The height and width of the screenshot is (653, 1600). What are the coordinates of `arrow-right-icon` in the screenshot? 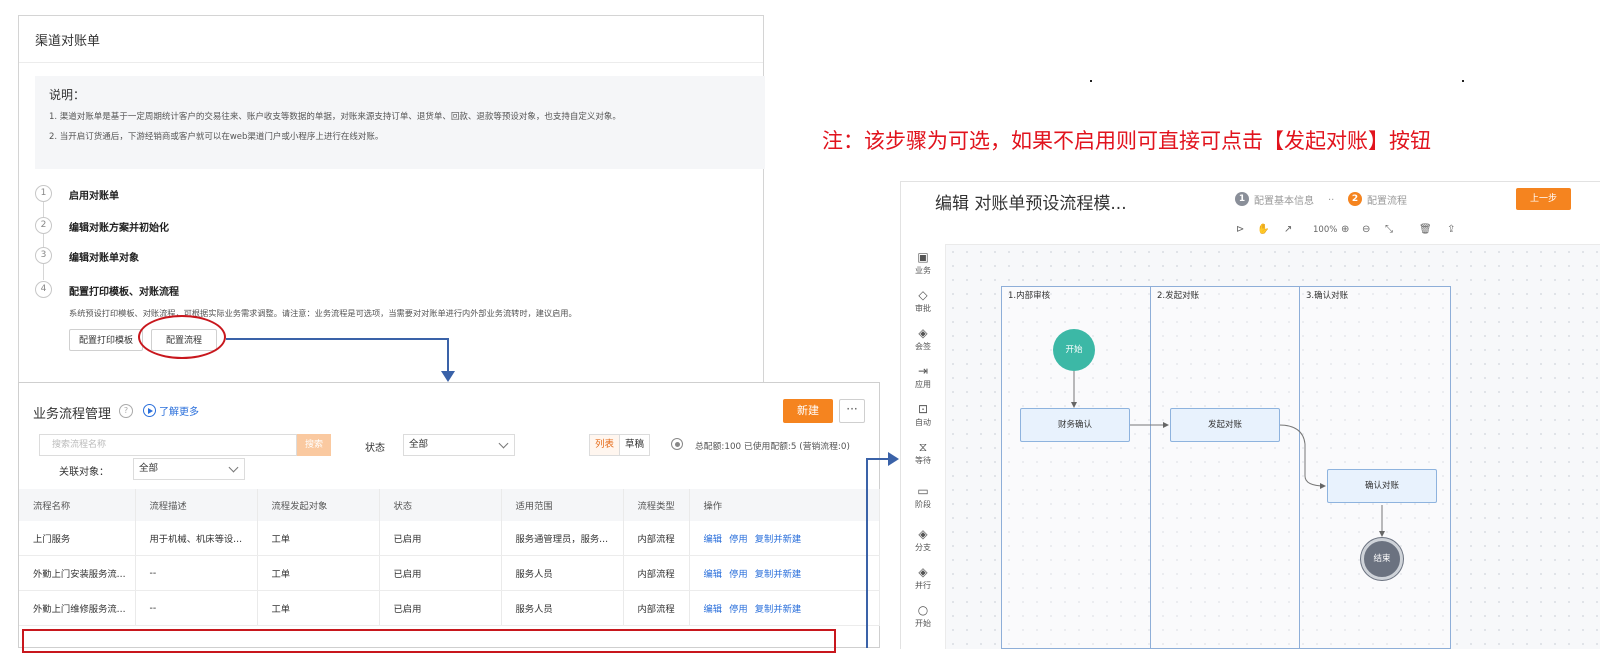 It's located at (893, 459).